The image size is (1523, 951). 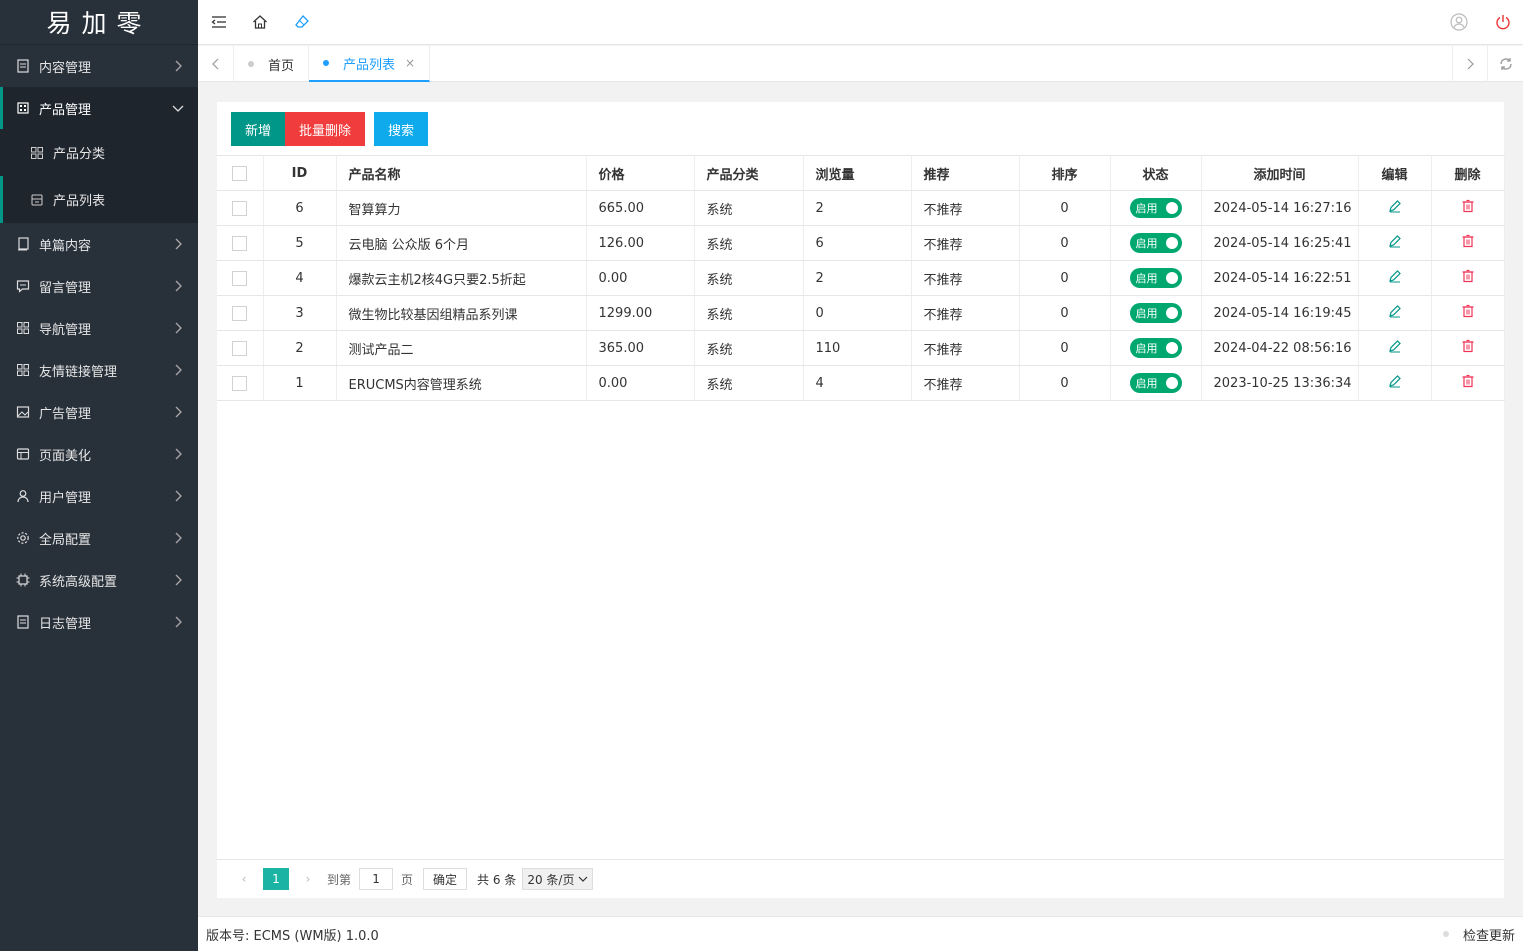 What do you see at coordinates (461, 173) in the screenshot?
I see `header-name: 产品名称` at bounding box center [461, 173].